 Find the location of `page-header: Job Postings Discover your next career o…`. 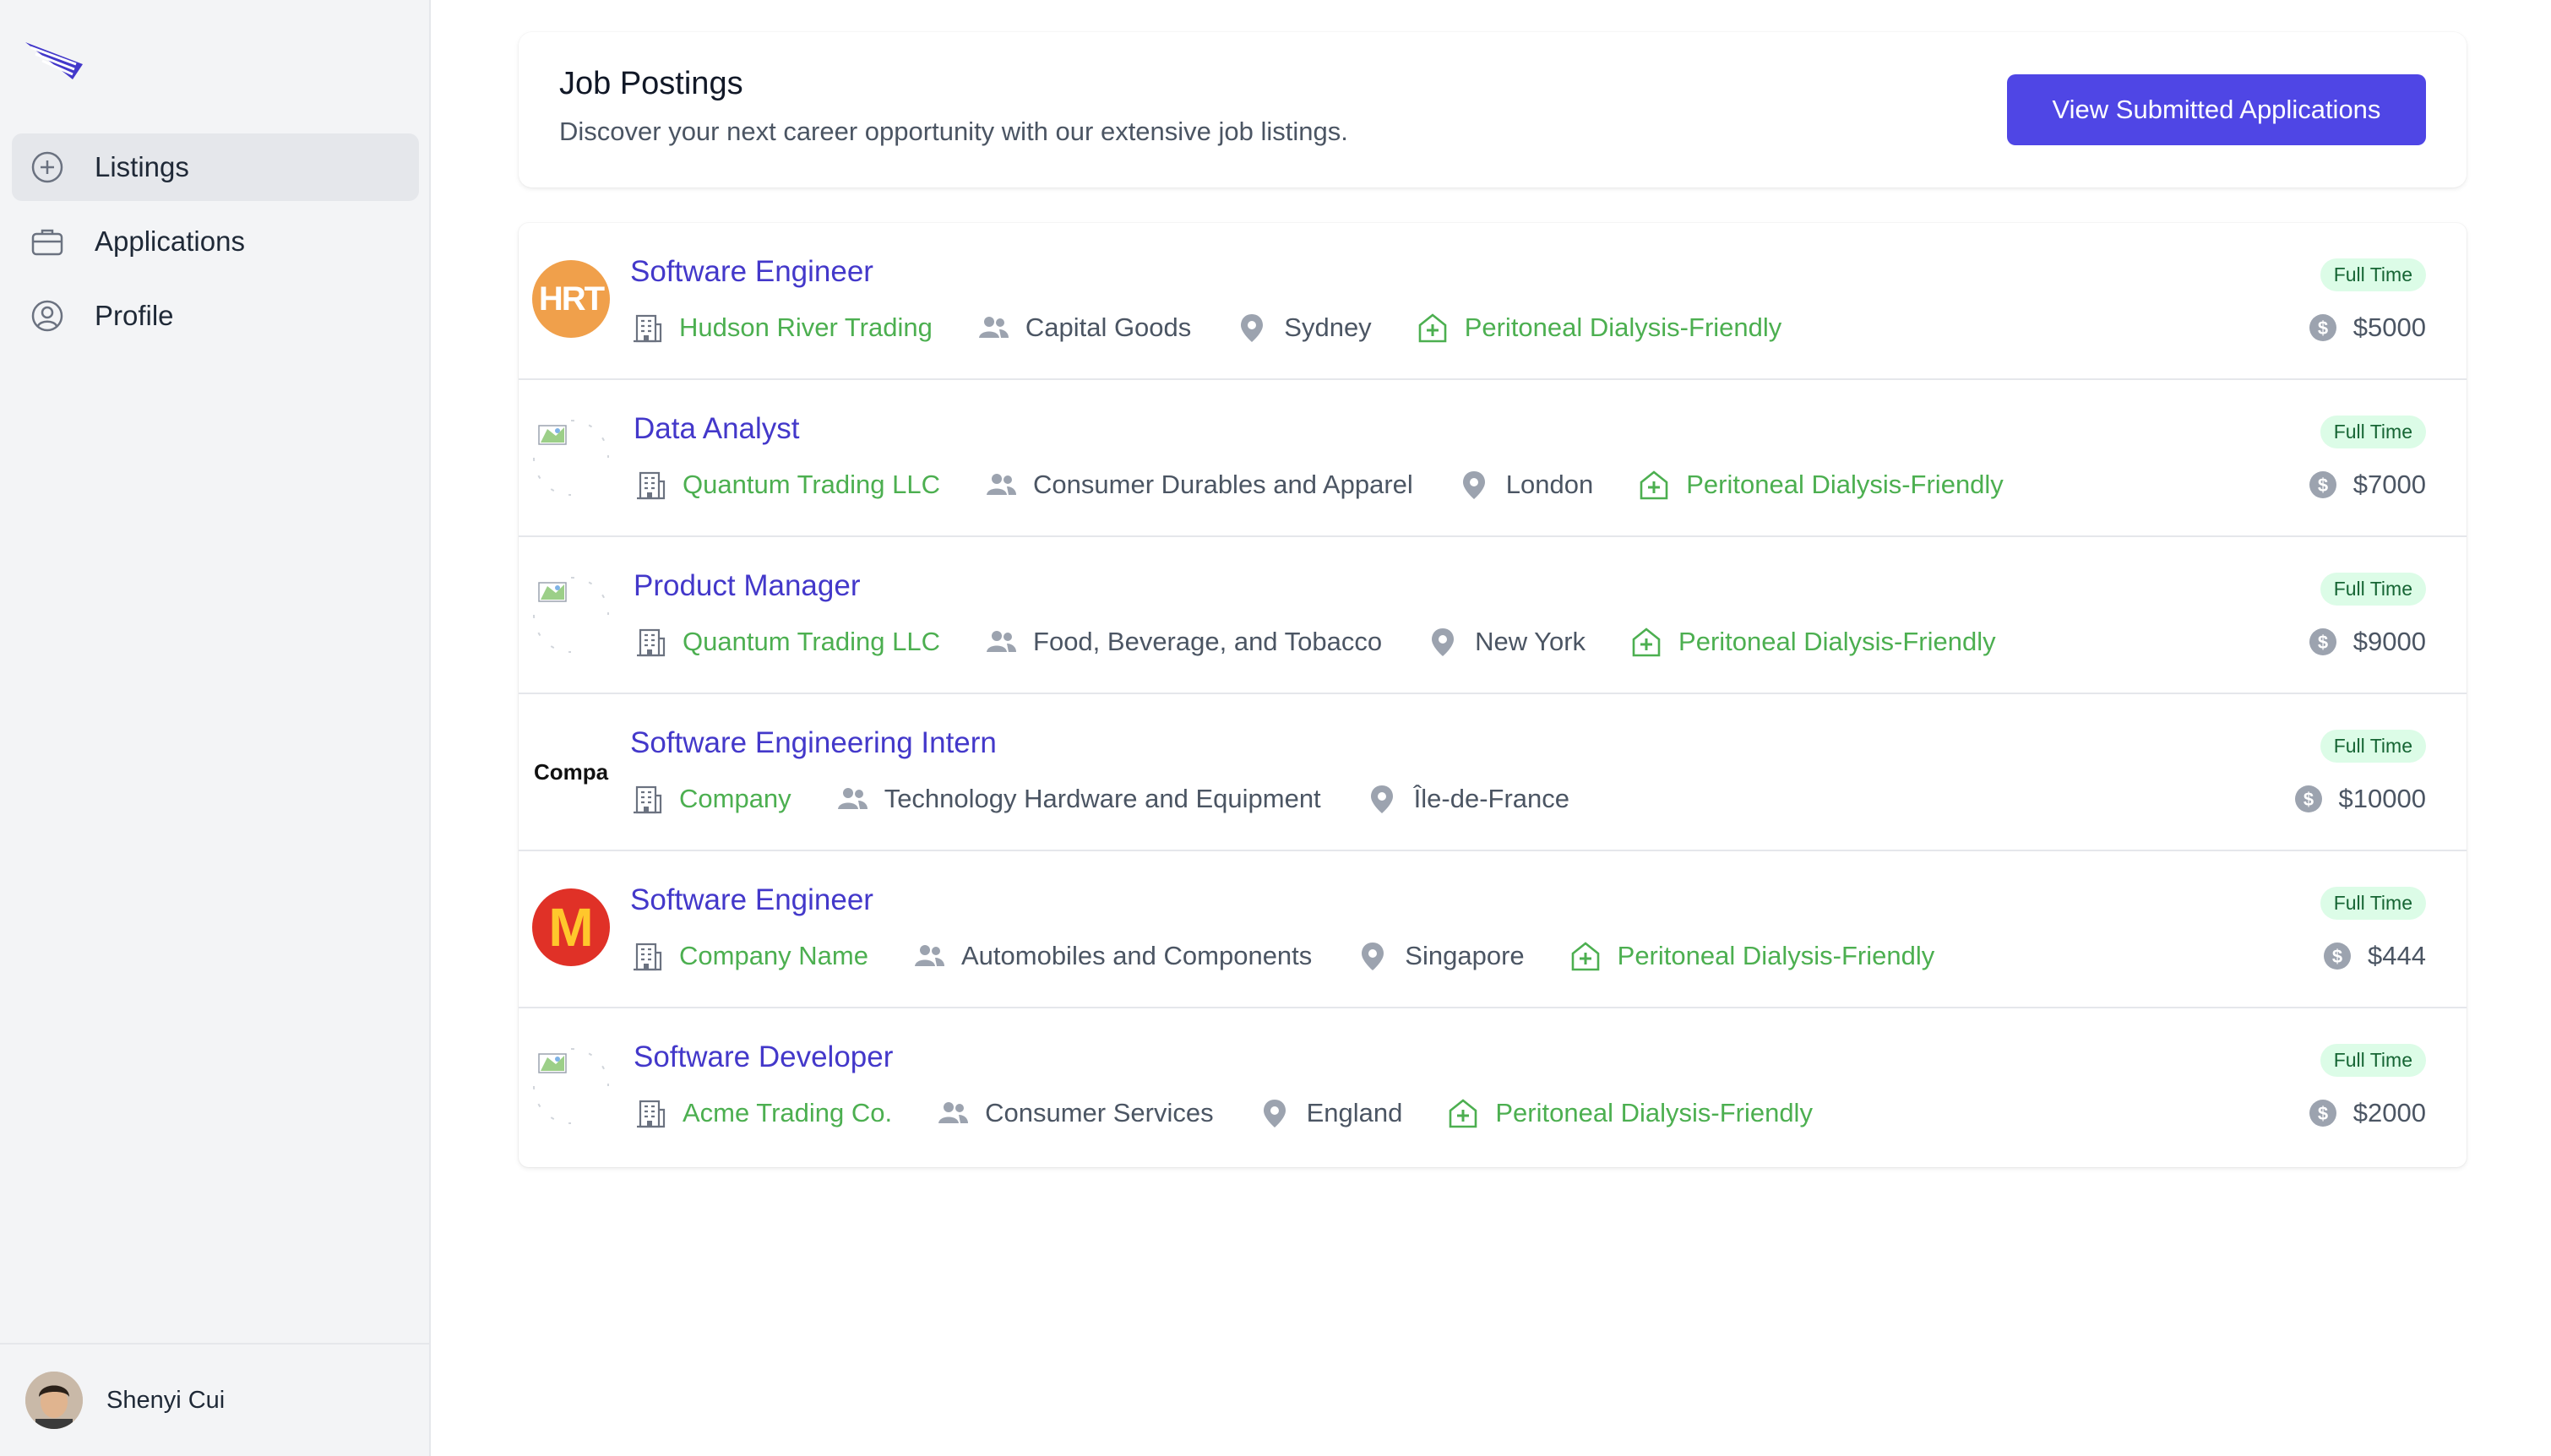

page-header: Job Postings Discover your next career o… is located at coordinates (1493, 110).